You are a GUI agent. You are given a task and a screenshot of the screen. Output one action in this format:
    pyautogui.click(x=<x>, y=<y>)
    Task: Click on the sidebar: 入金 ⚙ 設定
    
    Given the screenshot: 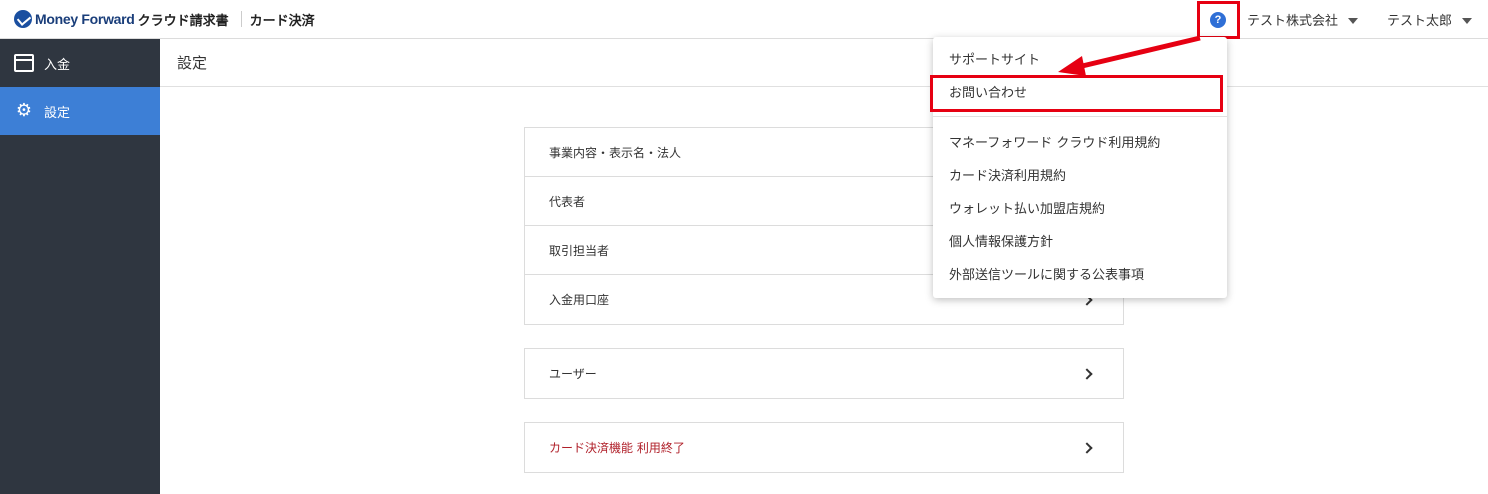 What is the action you would take?
    pyautogui.click(x=80, y=266)
    